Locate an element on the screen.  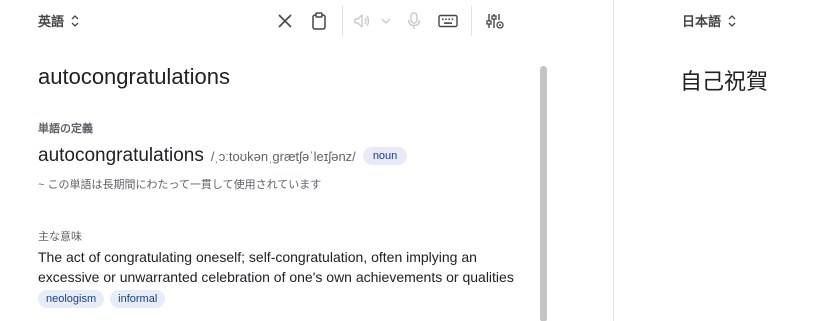
clear-button is located at coordinates (285, 21).